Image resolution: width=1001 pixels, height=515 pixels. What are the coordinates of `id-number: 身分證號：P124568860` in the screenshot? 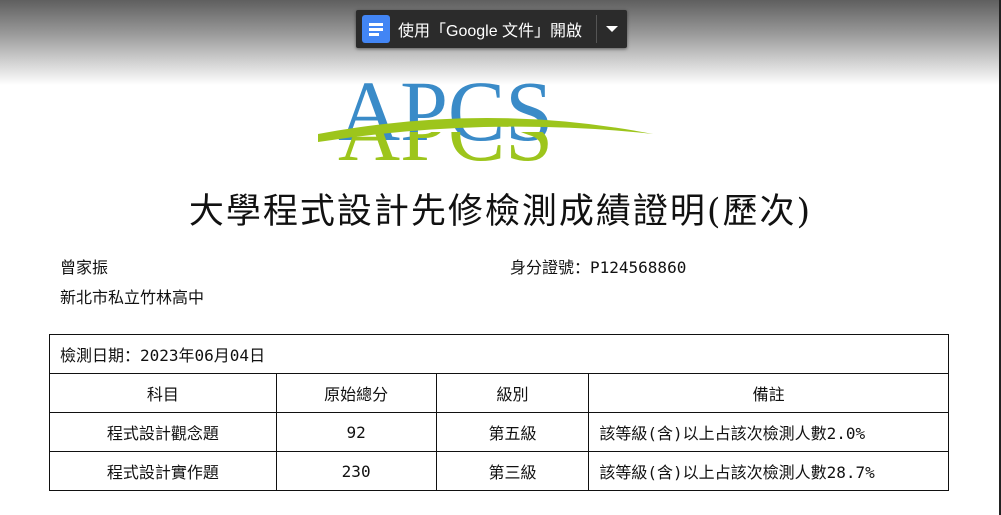 It's located at (598, 267).